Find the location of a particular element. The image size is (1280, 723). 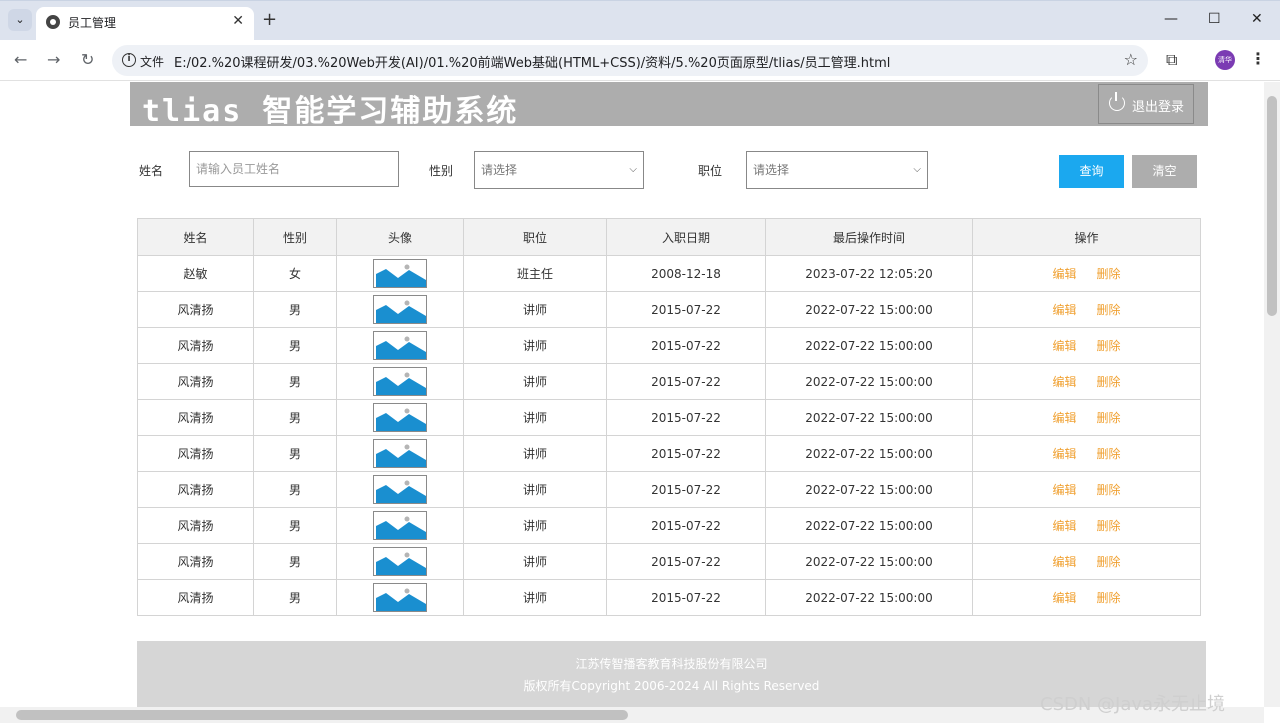

profile-avatar: 清华 is located at coordinates (1225, 60).